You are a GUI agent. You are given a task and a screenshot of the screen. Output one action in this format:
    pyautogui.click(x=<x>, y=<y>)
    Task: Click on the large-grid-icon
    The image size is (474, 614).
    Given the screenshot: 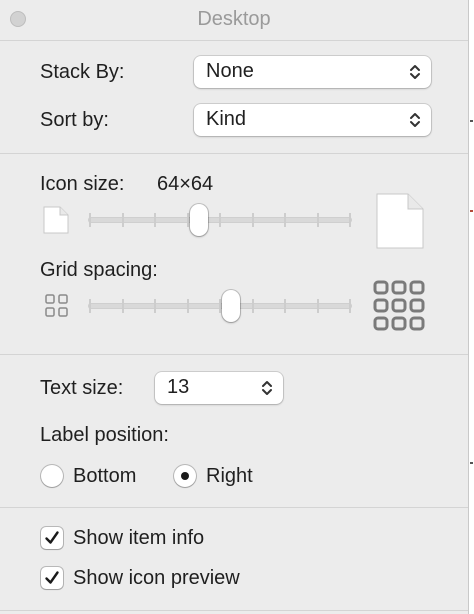 What is the action you would take?
    pyautogui.click(x=399, y=305)
    